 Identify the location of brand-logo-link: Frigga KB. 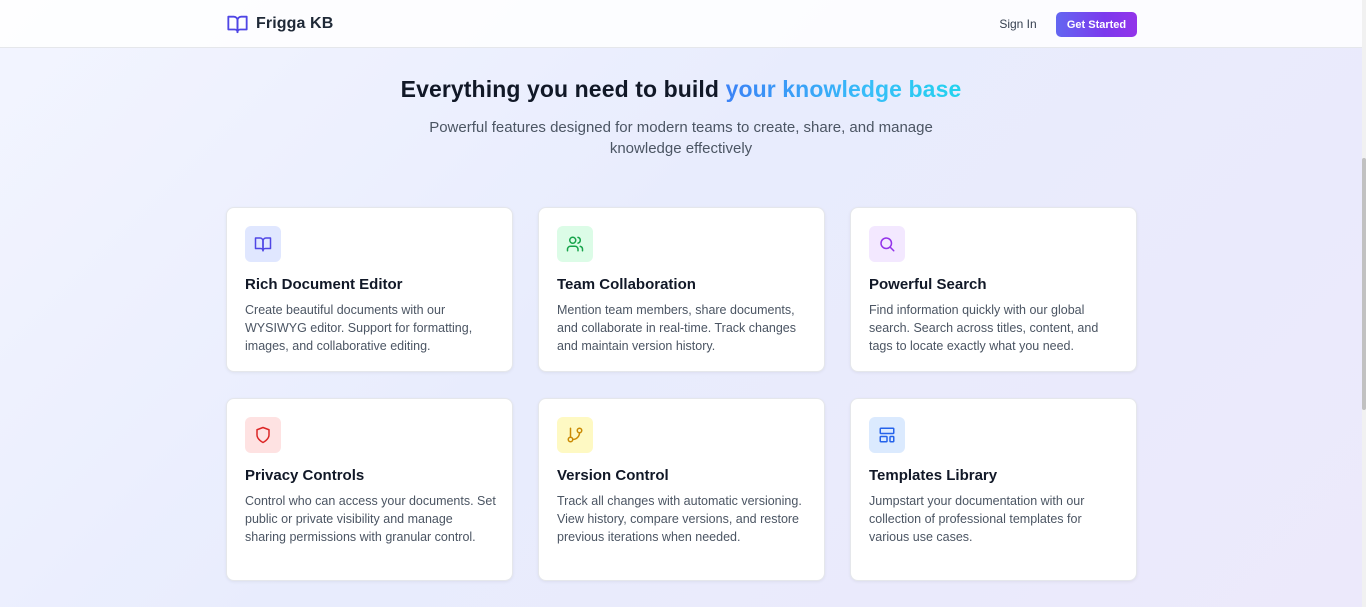
(279, 24).